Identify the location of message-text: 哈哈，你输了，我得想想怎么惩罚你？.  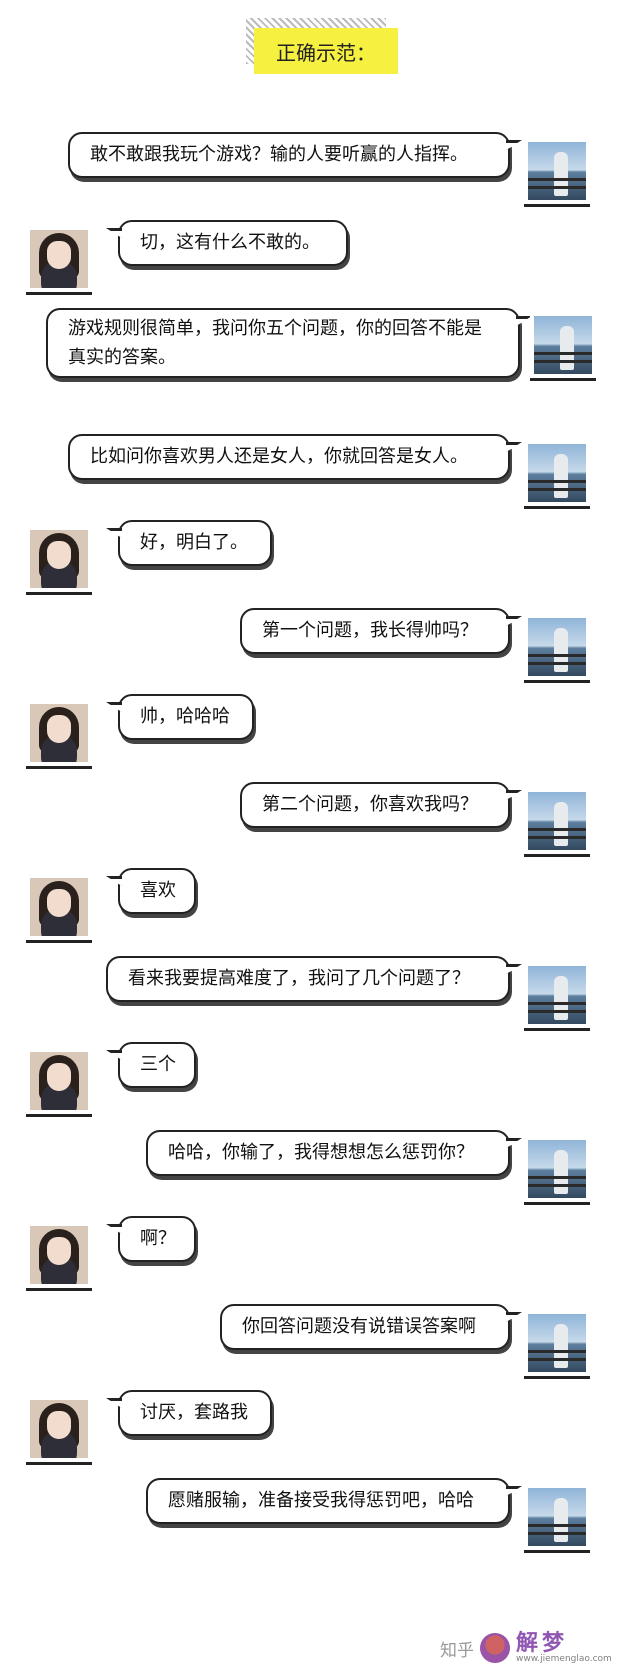
(321, 1152).